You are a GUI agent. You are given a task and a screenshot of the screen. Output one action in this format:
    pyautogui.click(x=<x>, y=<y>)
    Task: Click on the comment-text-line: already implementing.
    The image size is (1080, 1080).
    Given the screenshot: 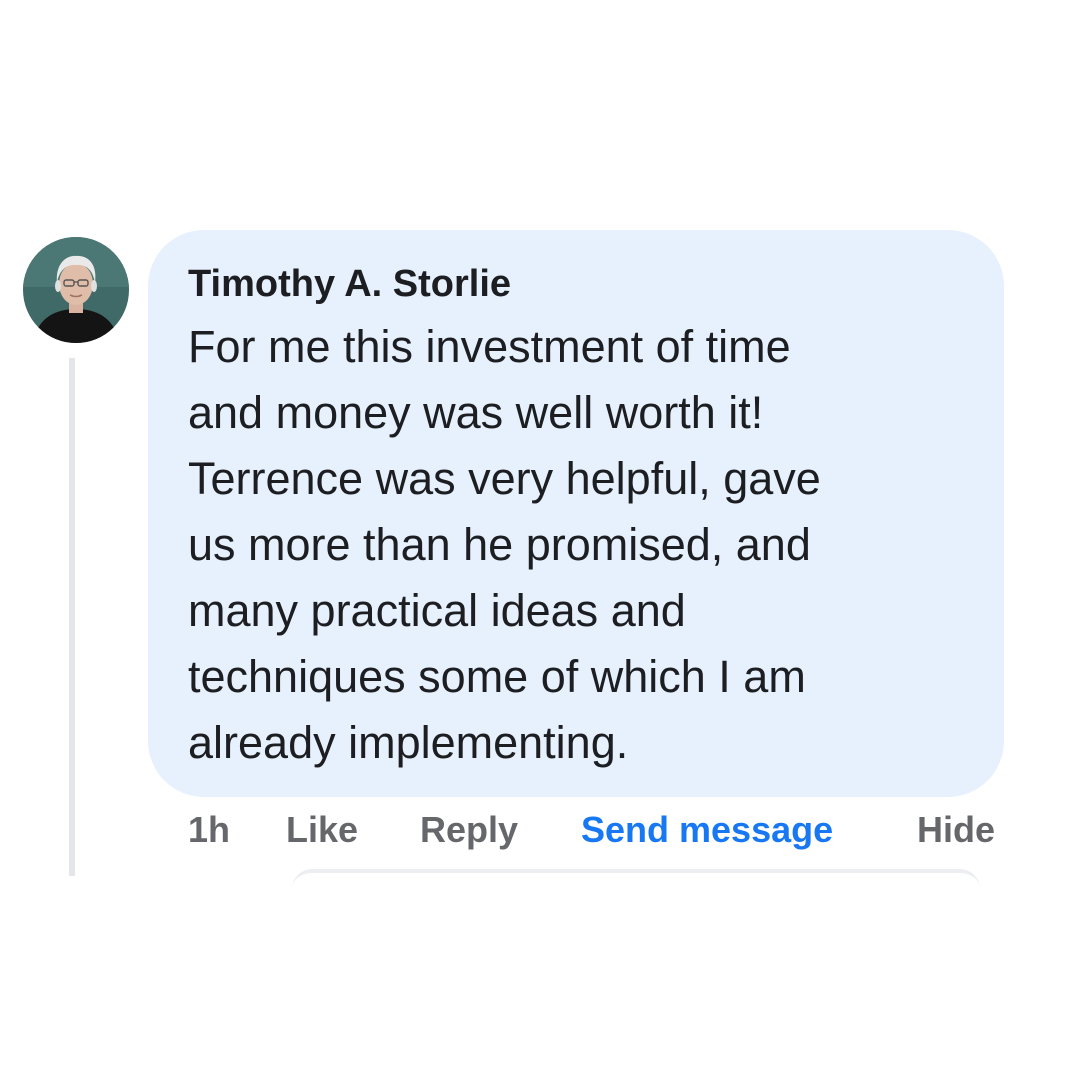 What is the action you would take?
    pyautogui.click(x=408, y=742)
    